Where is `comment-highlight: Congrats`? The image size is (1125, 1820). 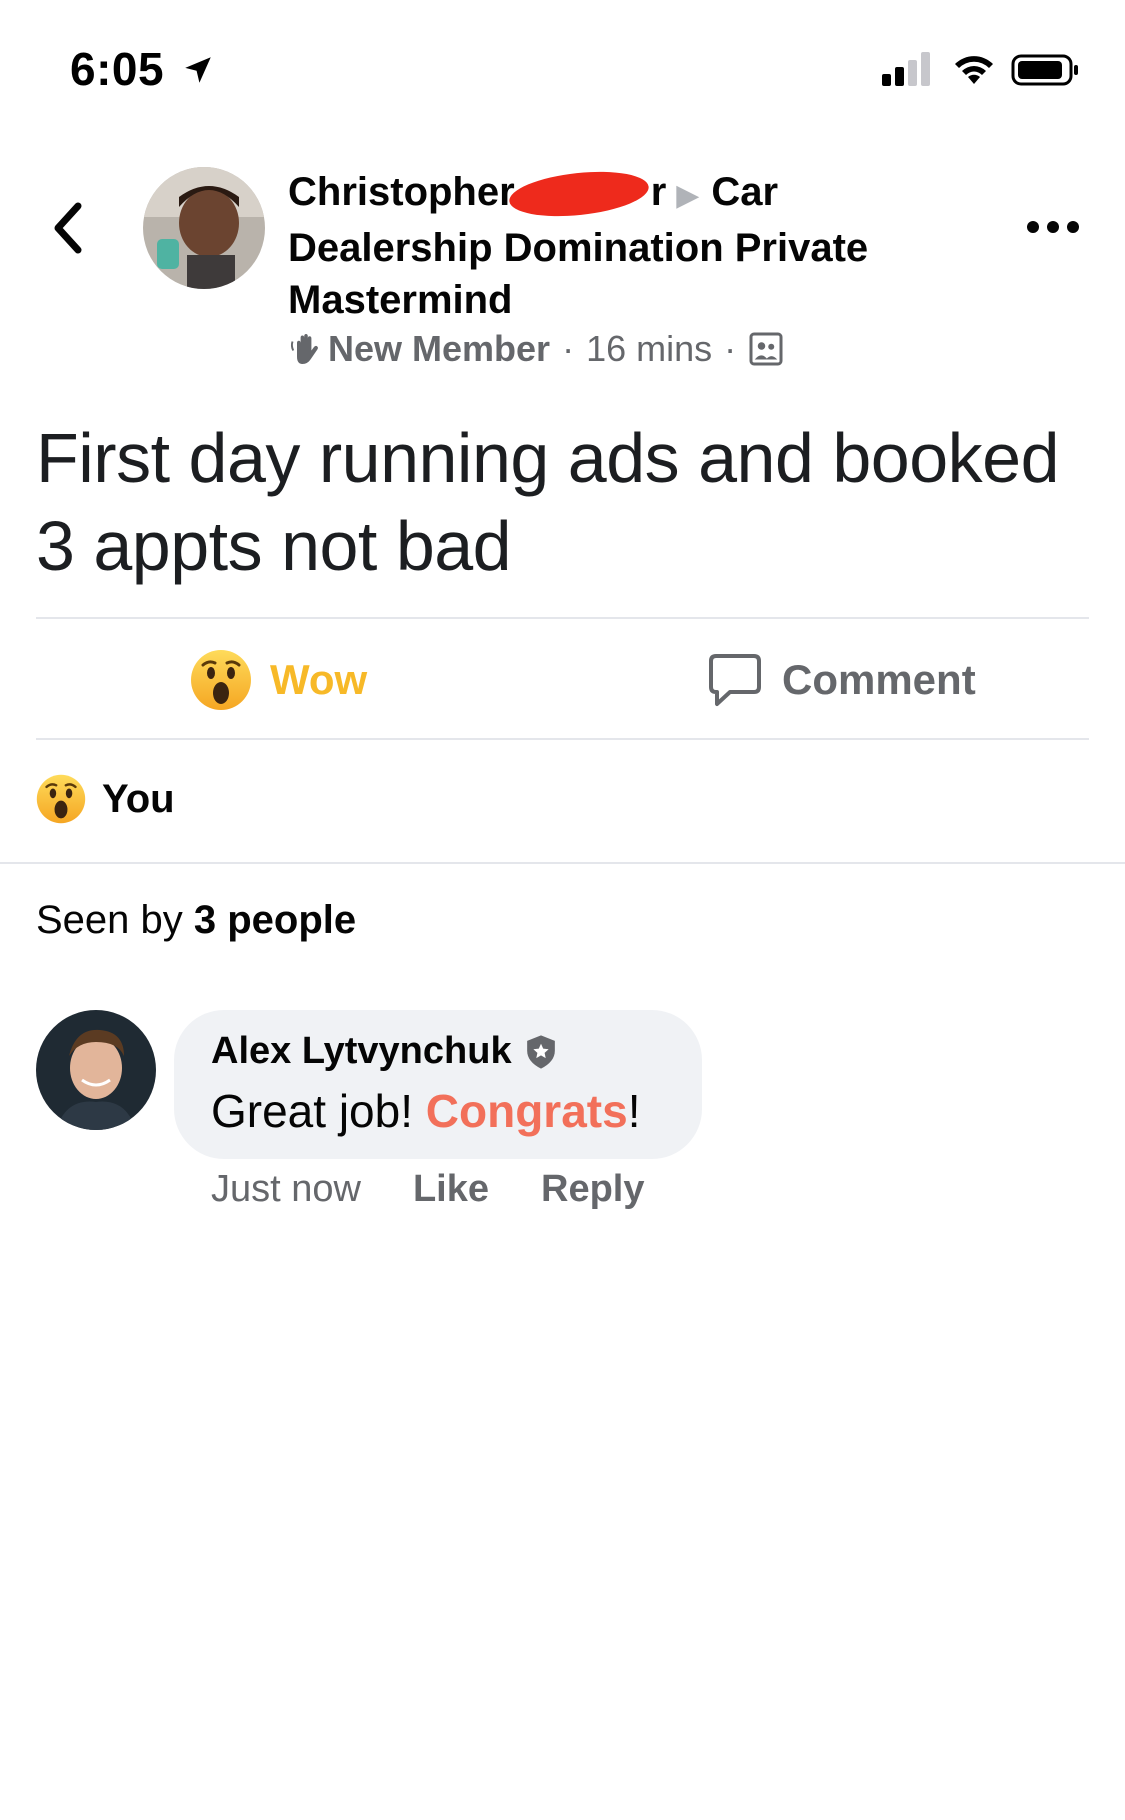
comment-highlight: Congrats is located at coordinates (526, 1111).